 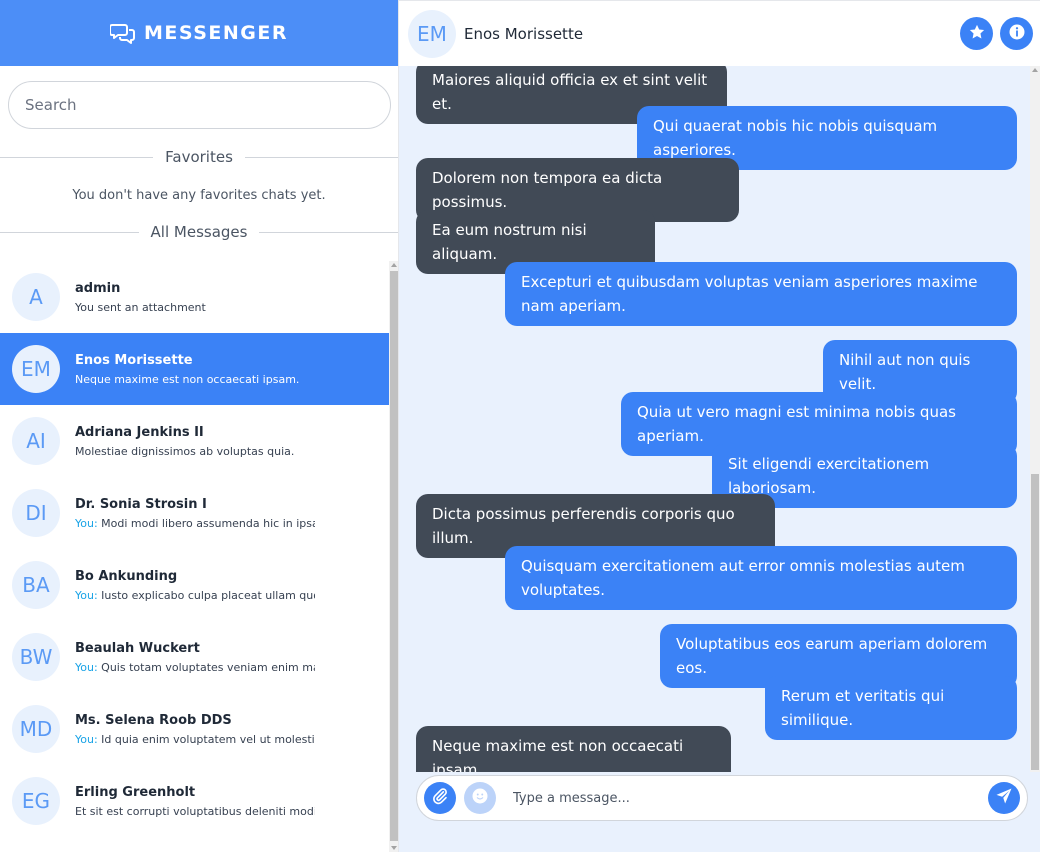 I want to click on message-composer, so click(x=722, y=798).